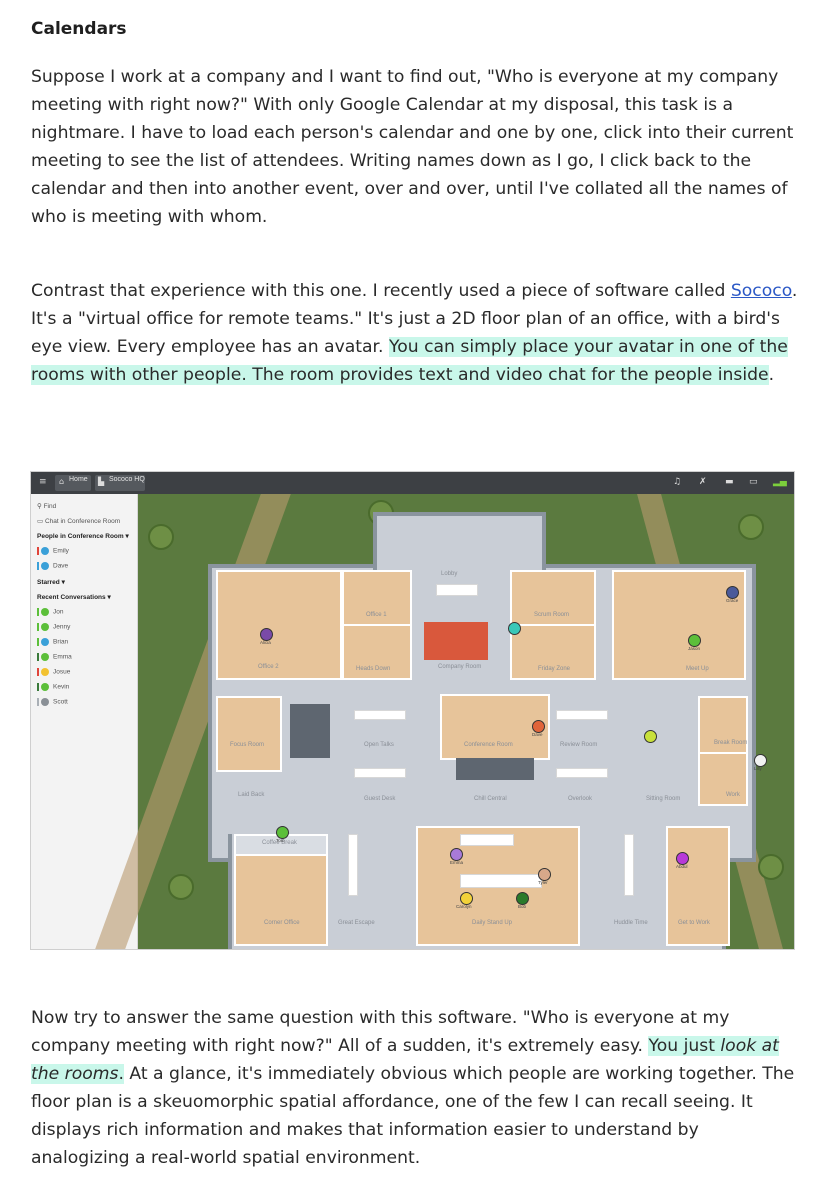 The width and height of the screenshot is (824, 1200). I want to click on room-label: Office 1, so click(376, 615).